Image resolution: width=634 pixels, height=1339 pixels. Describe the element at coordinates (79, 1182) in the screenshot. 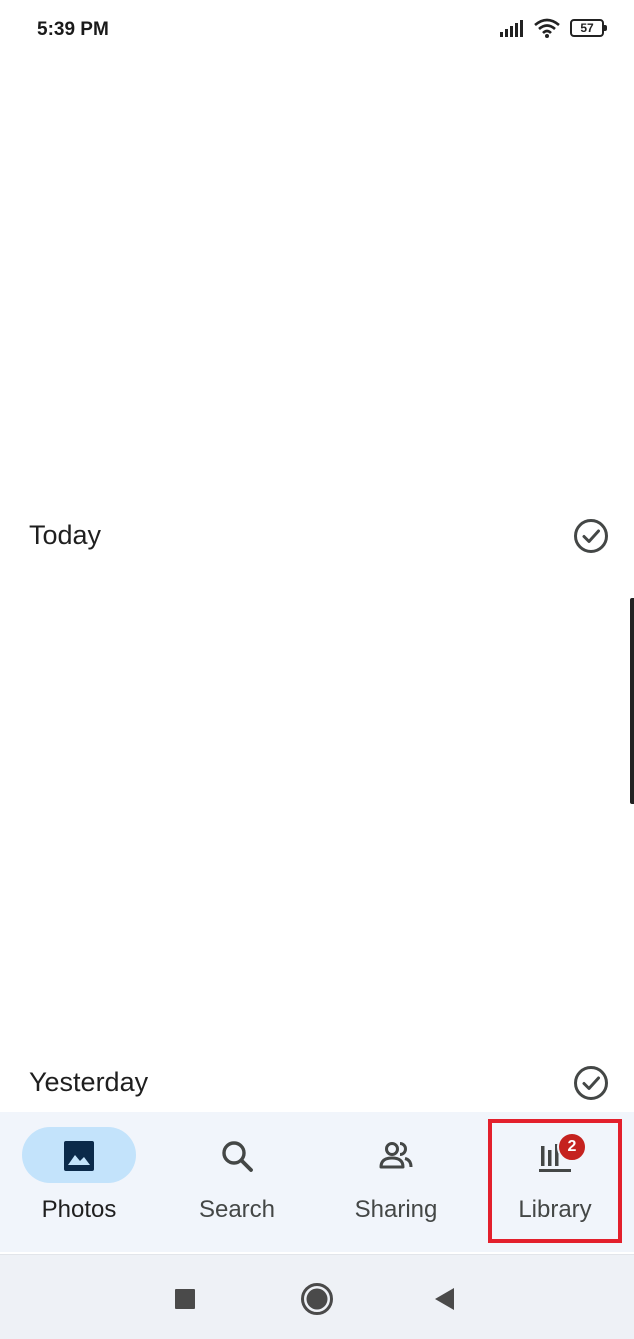

I see `nav-item-photos: Photos` at that location.